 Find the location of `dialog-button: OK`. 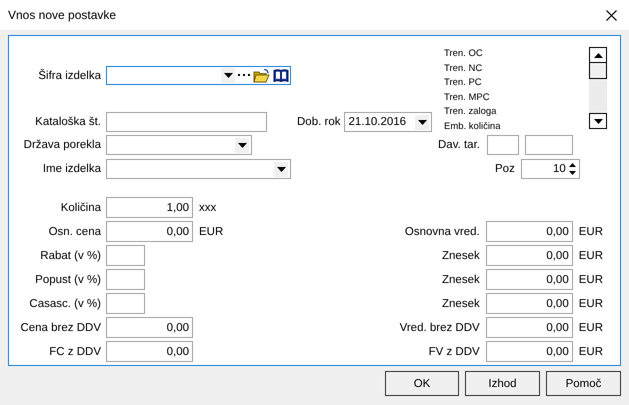

dialog-button: OK is located at coordinates (422, 383).